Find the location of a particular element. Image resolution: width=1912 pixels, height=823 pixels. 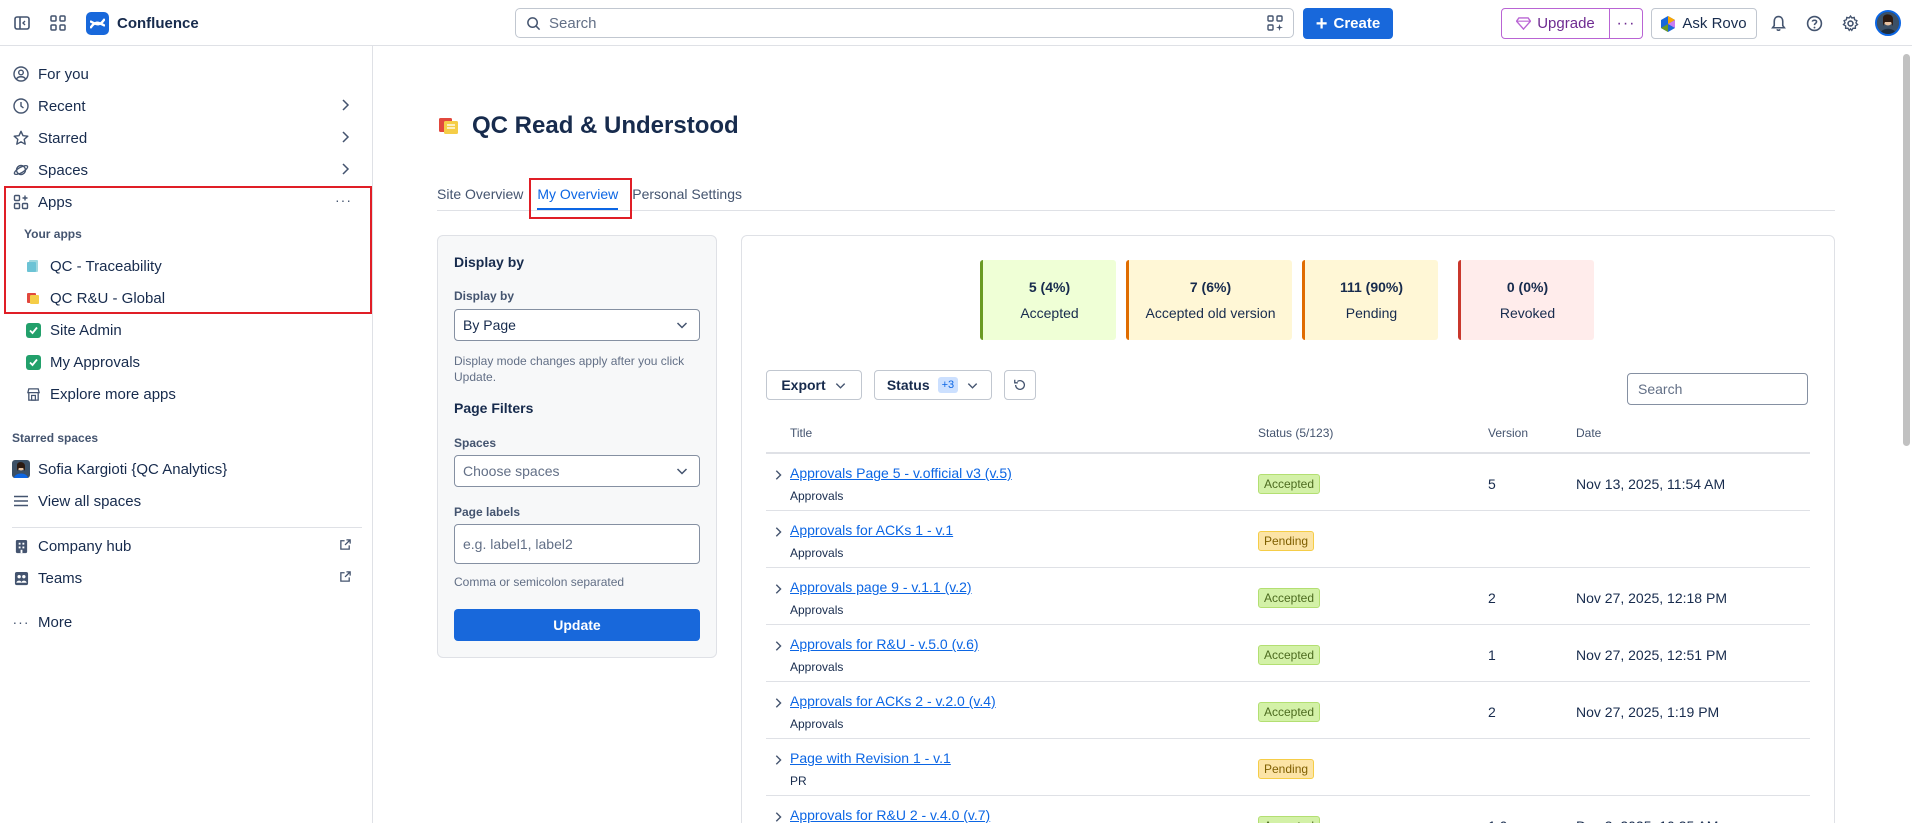

page-labels-placeholder: e.g. label1, label2 is located at coordinates (518, 544).